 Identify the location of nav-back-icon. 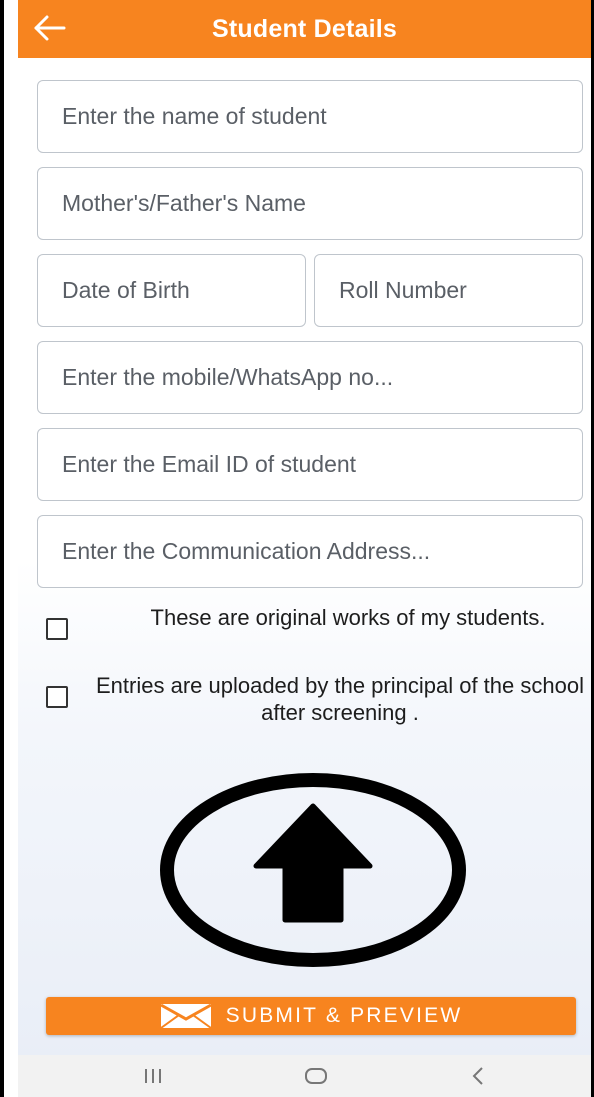
(477, 1076).